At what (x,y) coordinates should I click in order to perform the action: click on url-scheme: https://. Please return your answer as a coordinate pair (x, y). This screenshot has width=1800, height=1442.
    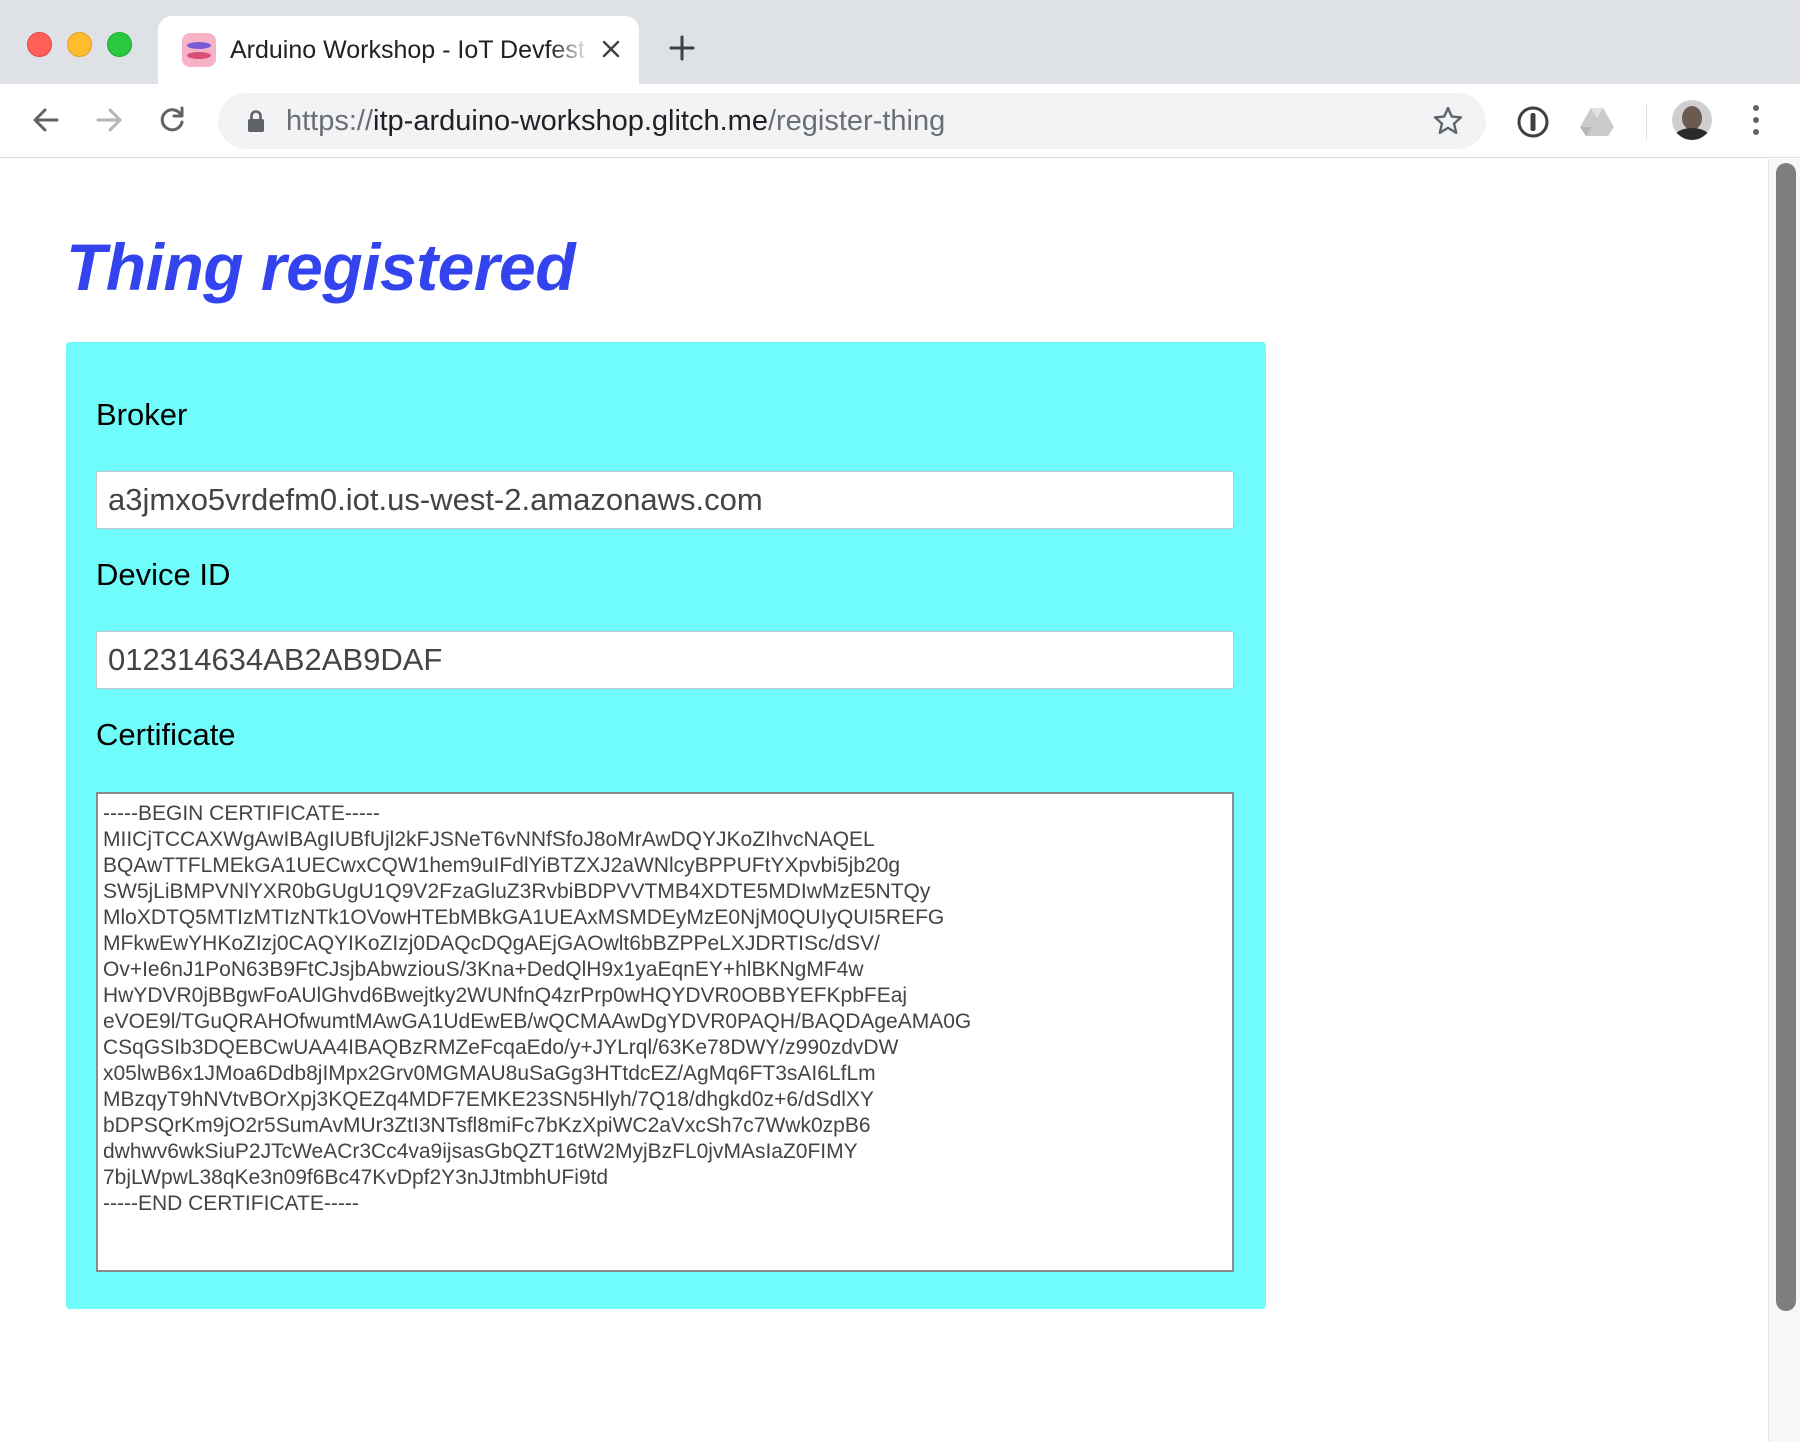
    Looking at the image, I should click on (330, 121).